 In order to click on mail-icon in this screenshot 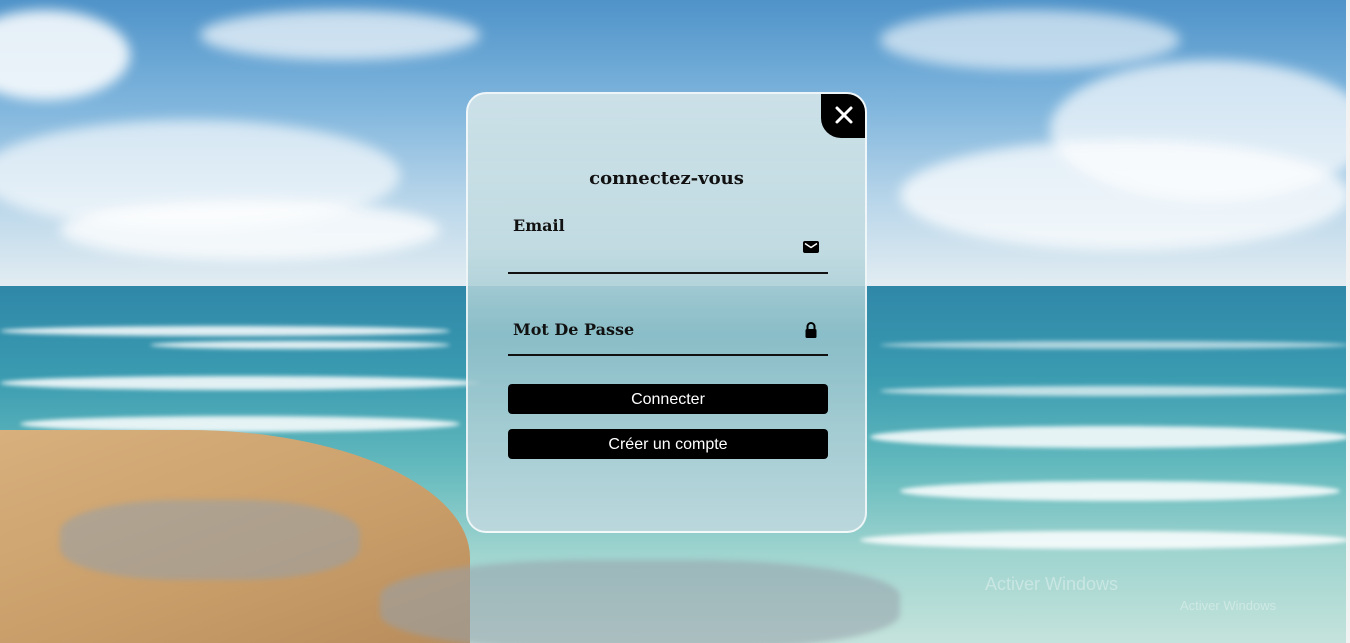, I will do `click(811, 247)`.